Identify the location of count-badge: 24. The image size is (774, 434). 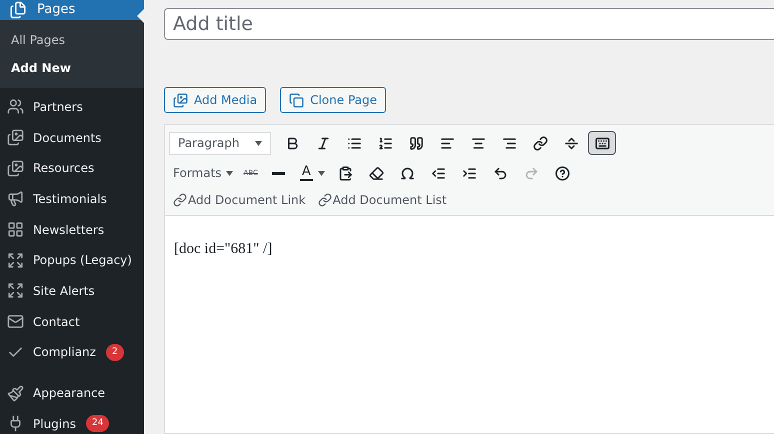
(98, 423).